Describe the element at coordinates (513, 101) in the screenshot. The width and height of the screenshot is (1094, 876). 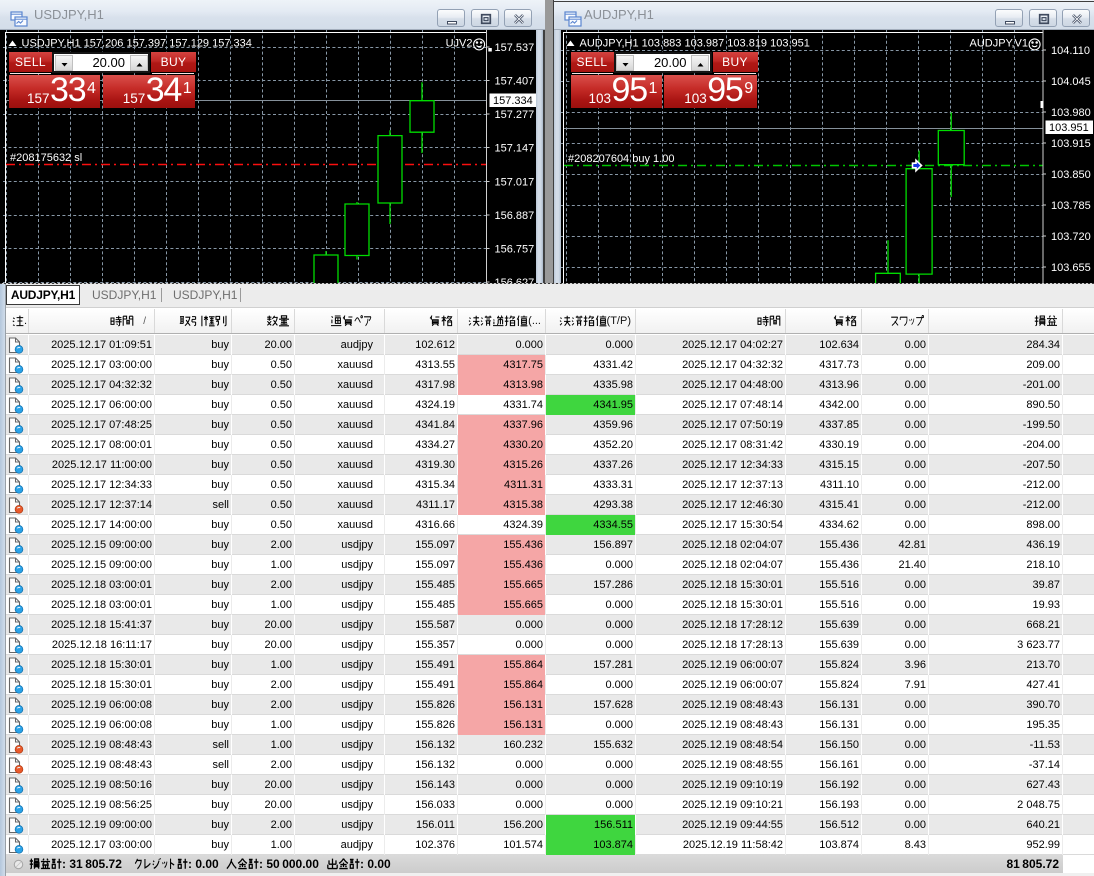
I see `svg-text: 157.334` at that location.